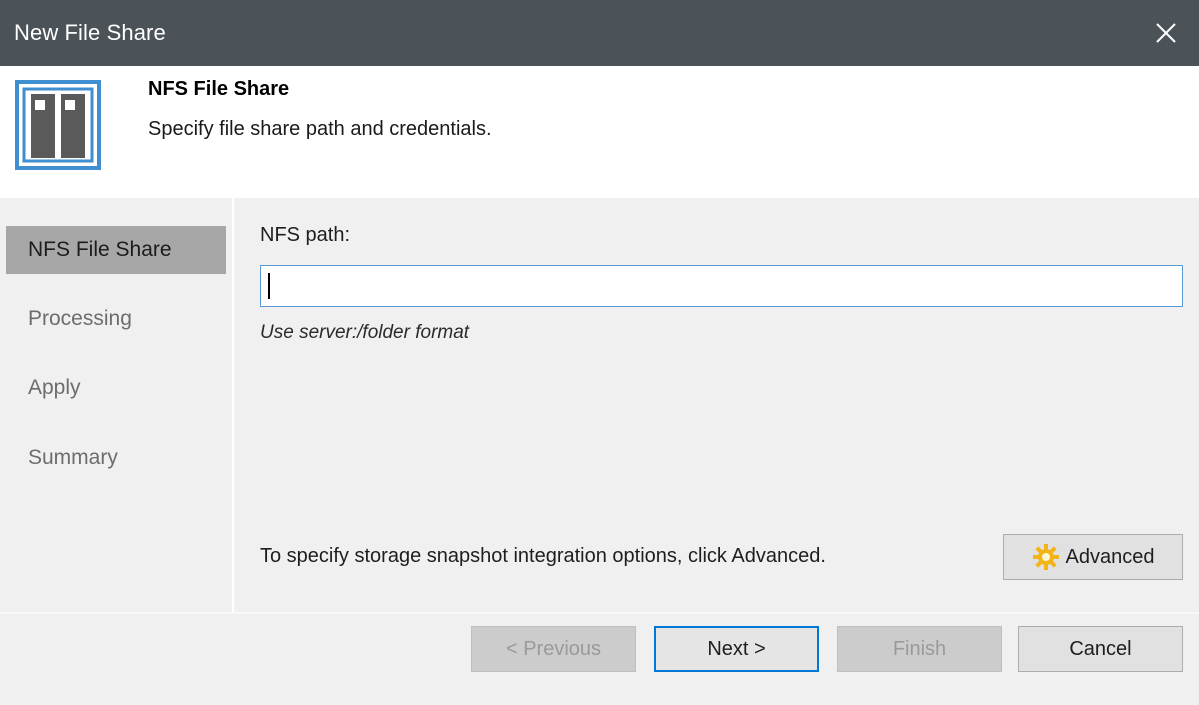 The image size is (1199, 705). I want to click on page-title: NFS File Share, so click(219, 89).